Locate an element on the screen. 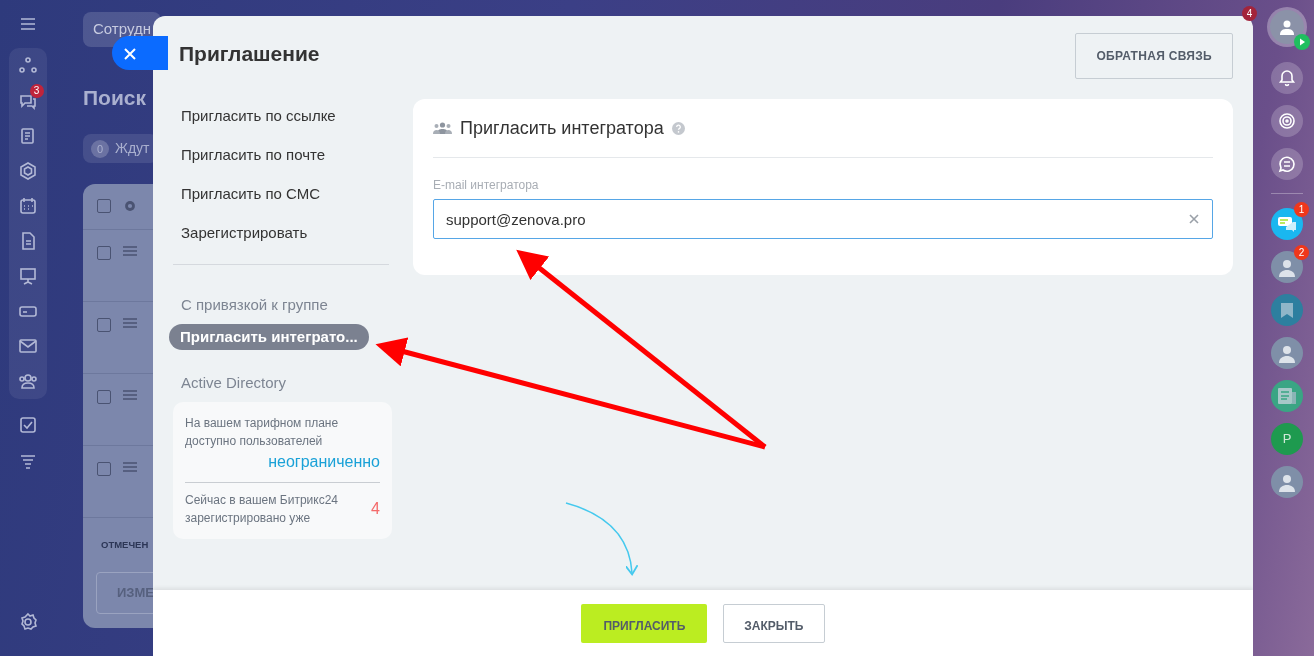  menu-item: Пригласить по ссылке is located at coordinates (258, 115).